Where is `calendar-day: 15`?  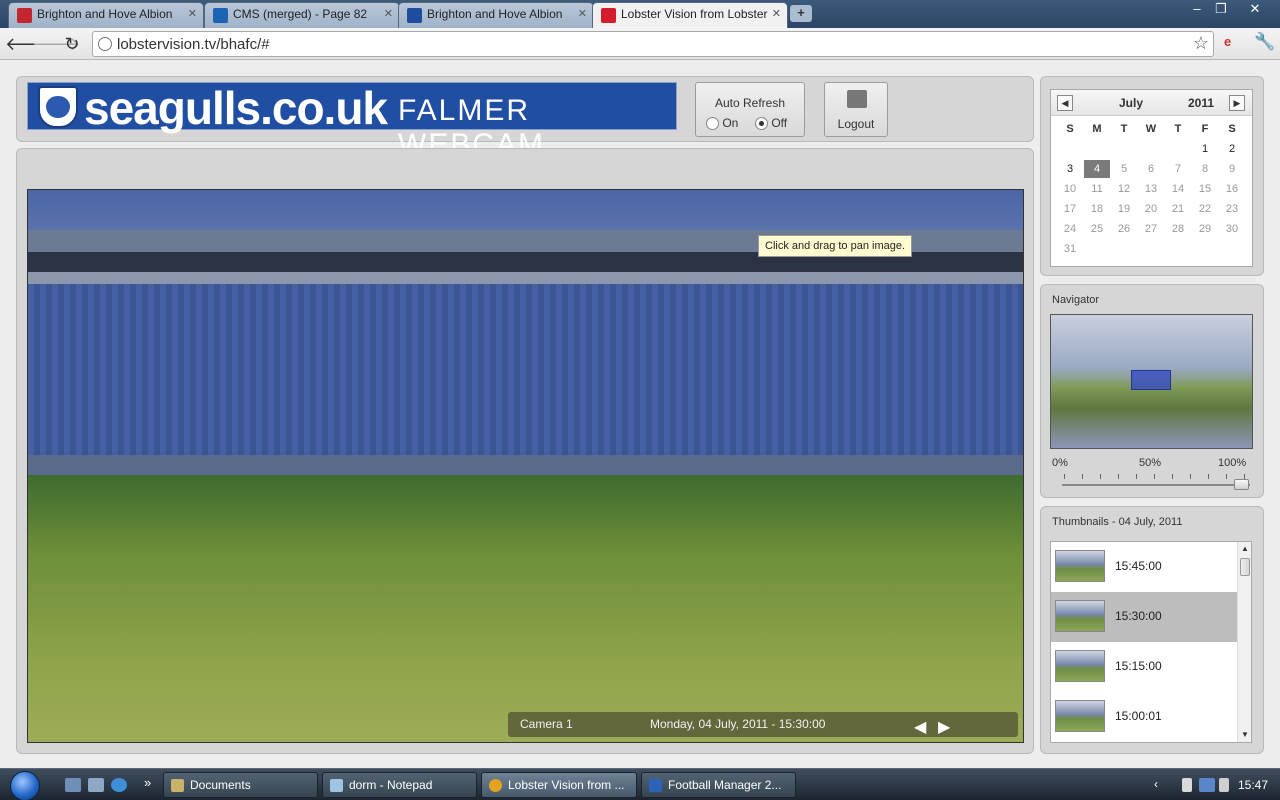 calendar-day: 15 is located at coordinates (1205, 189).